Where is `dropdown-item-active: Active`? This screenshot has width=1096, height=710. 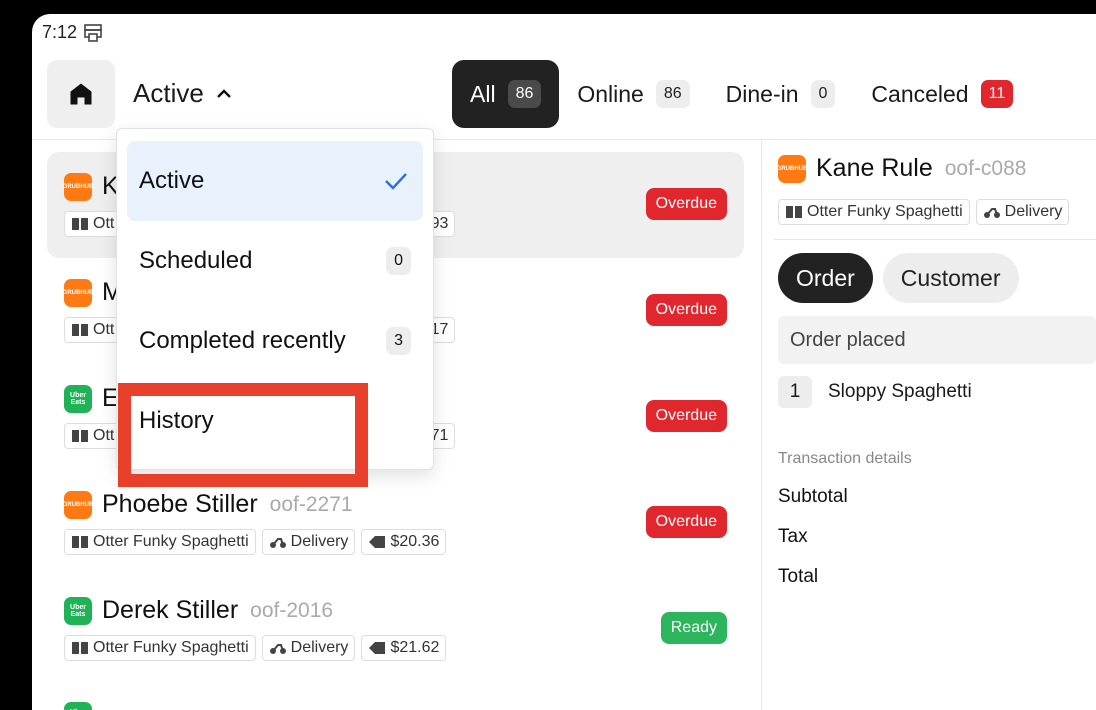 dropdown-item-active: Active is located at coordinates (275, 181).